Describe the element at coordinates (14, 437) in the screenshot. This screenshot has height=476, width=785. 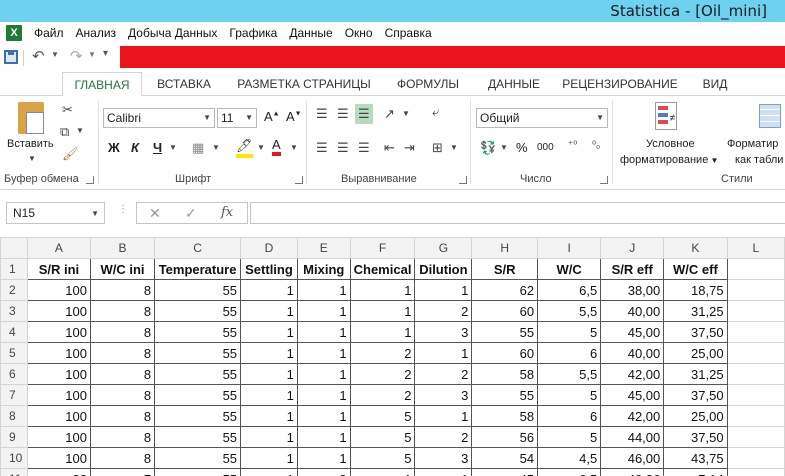
I see `row-header: 9` at that location.